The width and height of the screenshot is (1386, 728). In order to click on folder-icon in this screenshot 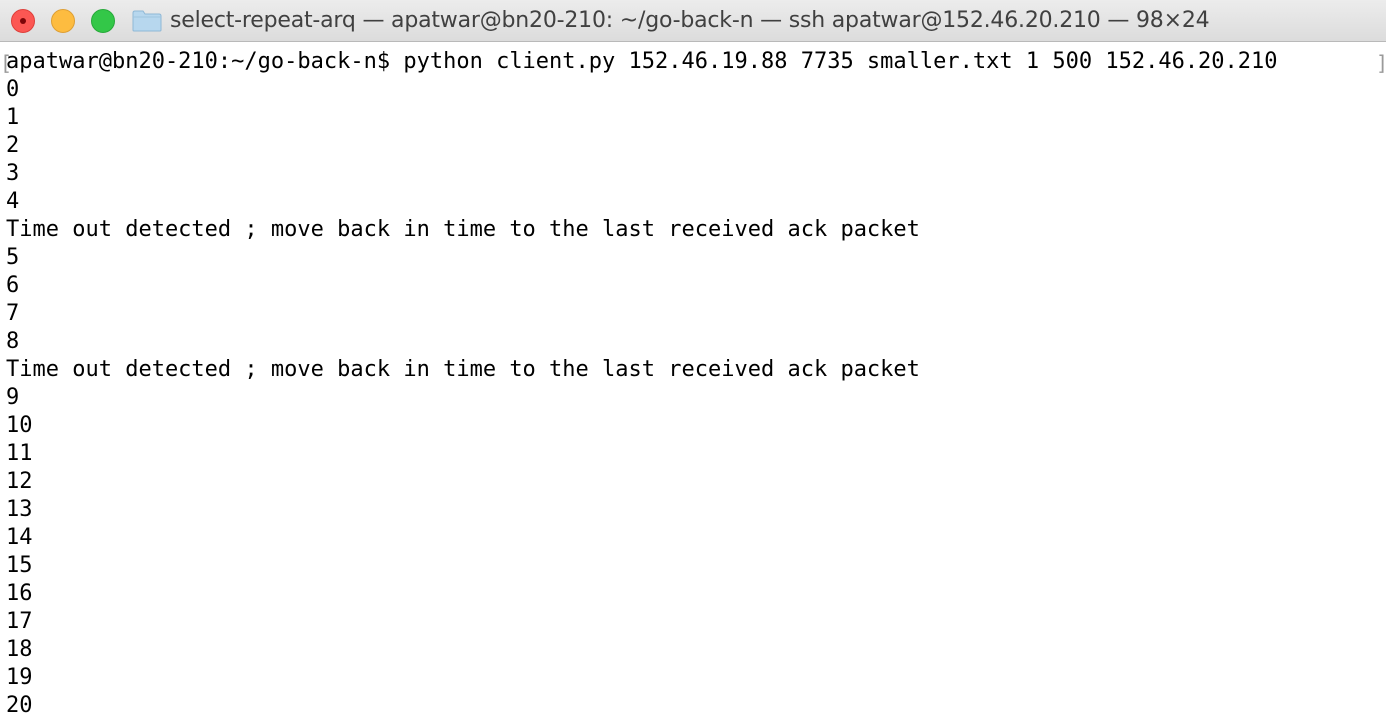, I will do `click(147, 21)`.